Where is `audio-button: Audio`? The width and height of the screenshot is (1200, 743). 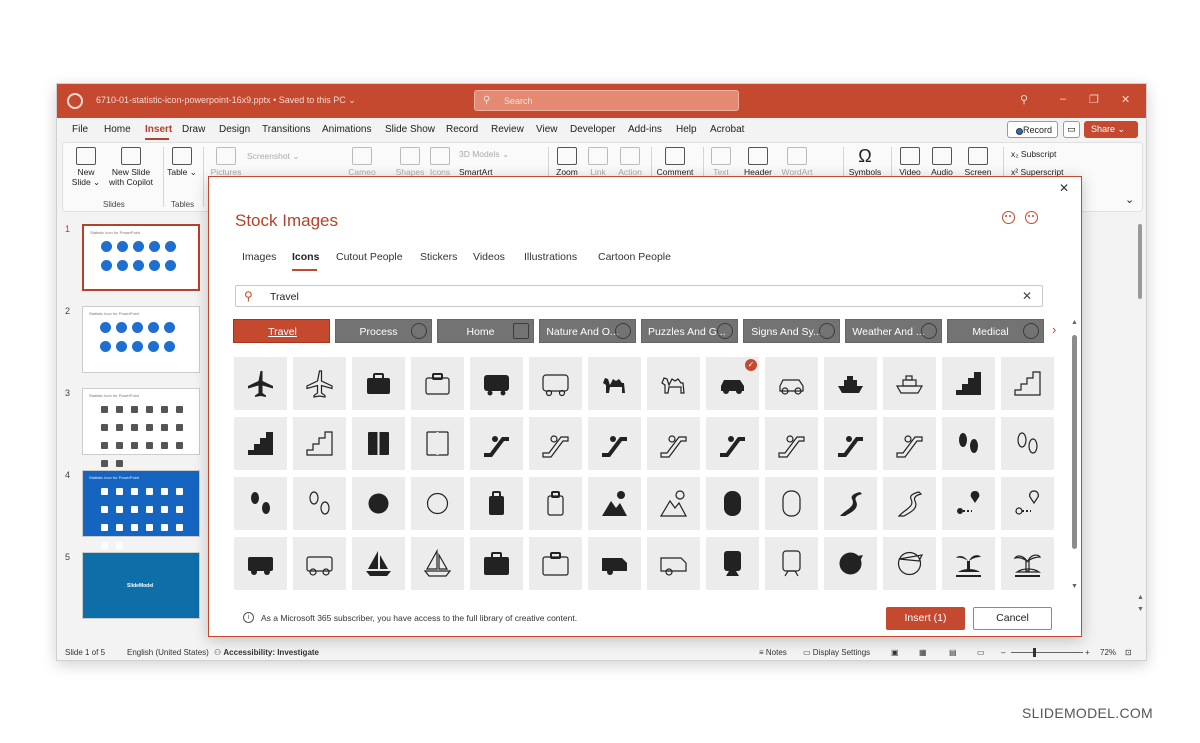 audio-button: Audio is located at coordinates (942, 162).